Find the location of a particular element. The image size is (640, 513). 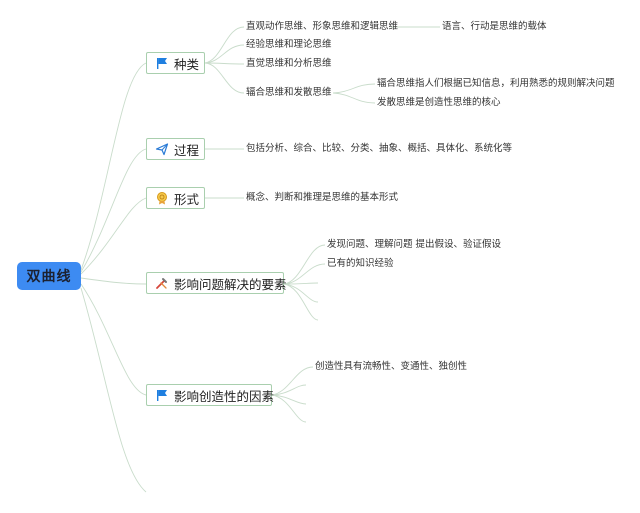

paper-plane-icon is located at coordinates (162, 149).